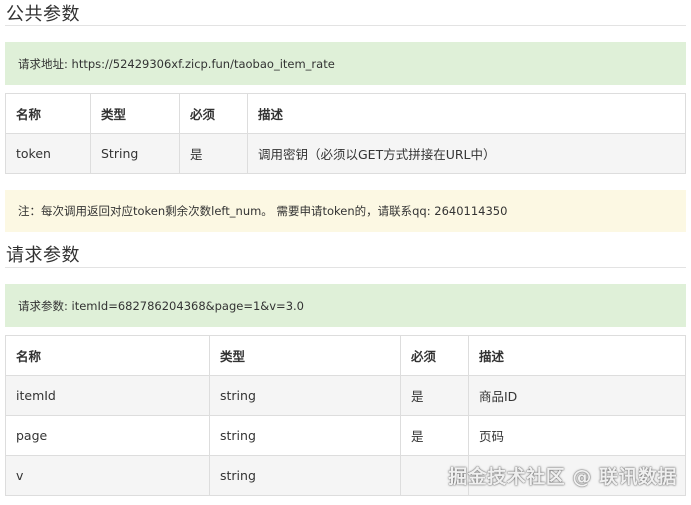 Image resolution: width=691 pixels, height=505 pixels. Describe the element at coordinates (107, 475) in the screenshot. I see `cell-name: v` at that location.